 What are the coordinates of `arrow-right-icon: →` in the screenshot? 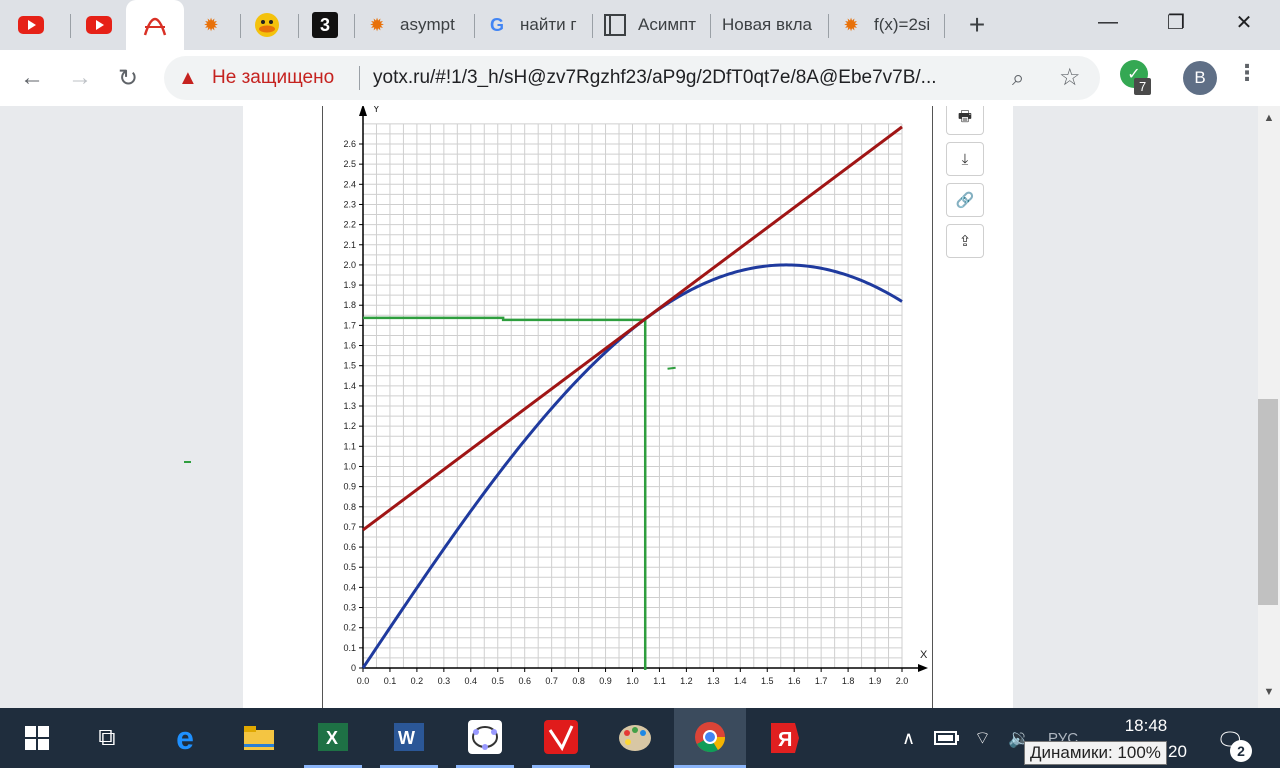 It's located at (80, 77).